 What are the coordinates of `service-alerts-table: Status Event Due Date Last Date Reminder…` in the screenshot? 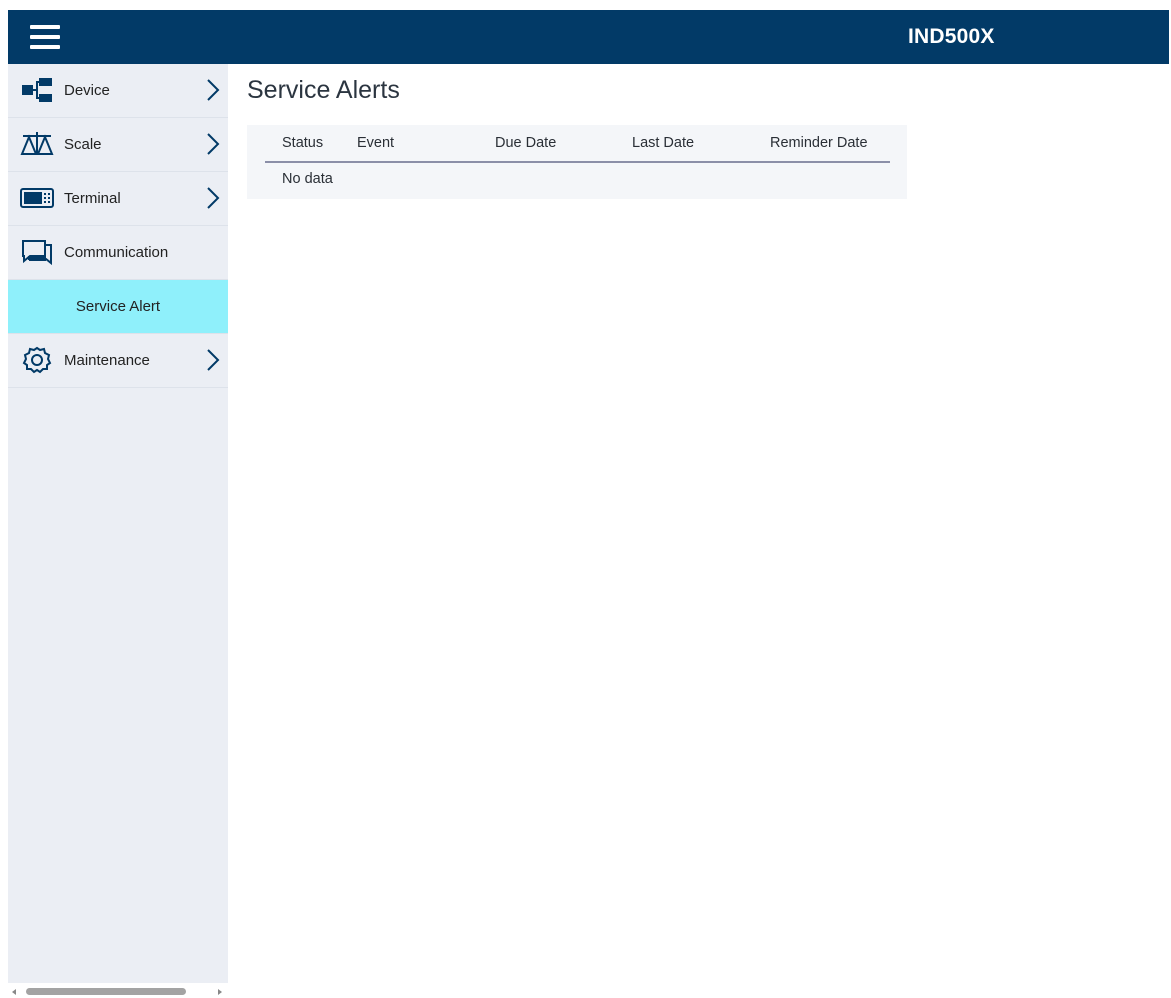 It's located at (577, 162).